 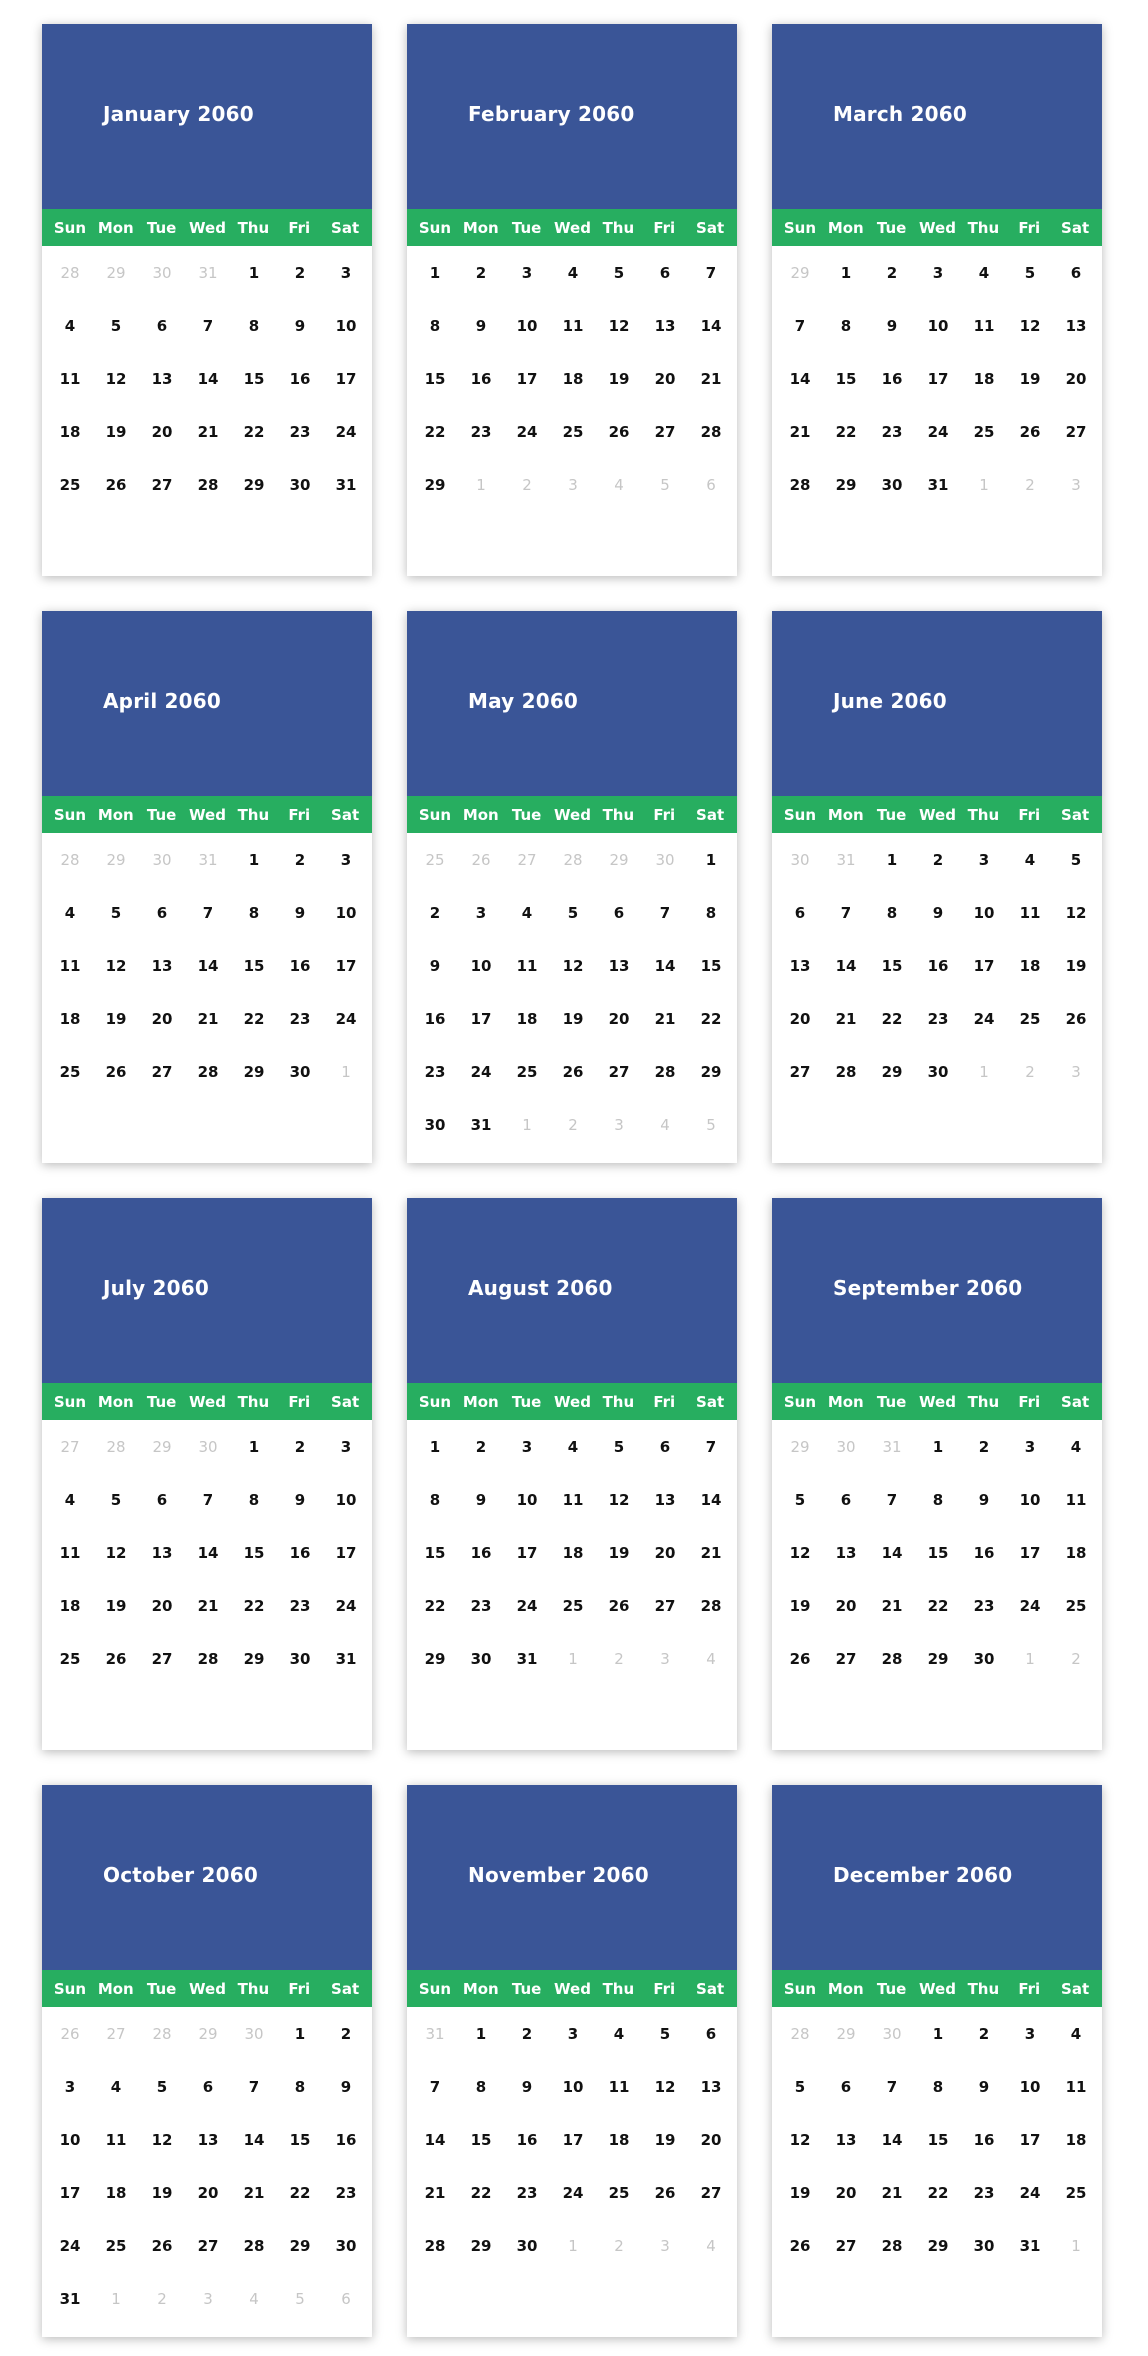 What do you see at coordinates (573, 1124) in the screenshot?
I see `adjacent-month-day-cell: 2` at bounding box center [573, 1124].